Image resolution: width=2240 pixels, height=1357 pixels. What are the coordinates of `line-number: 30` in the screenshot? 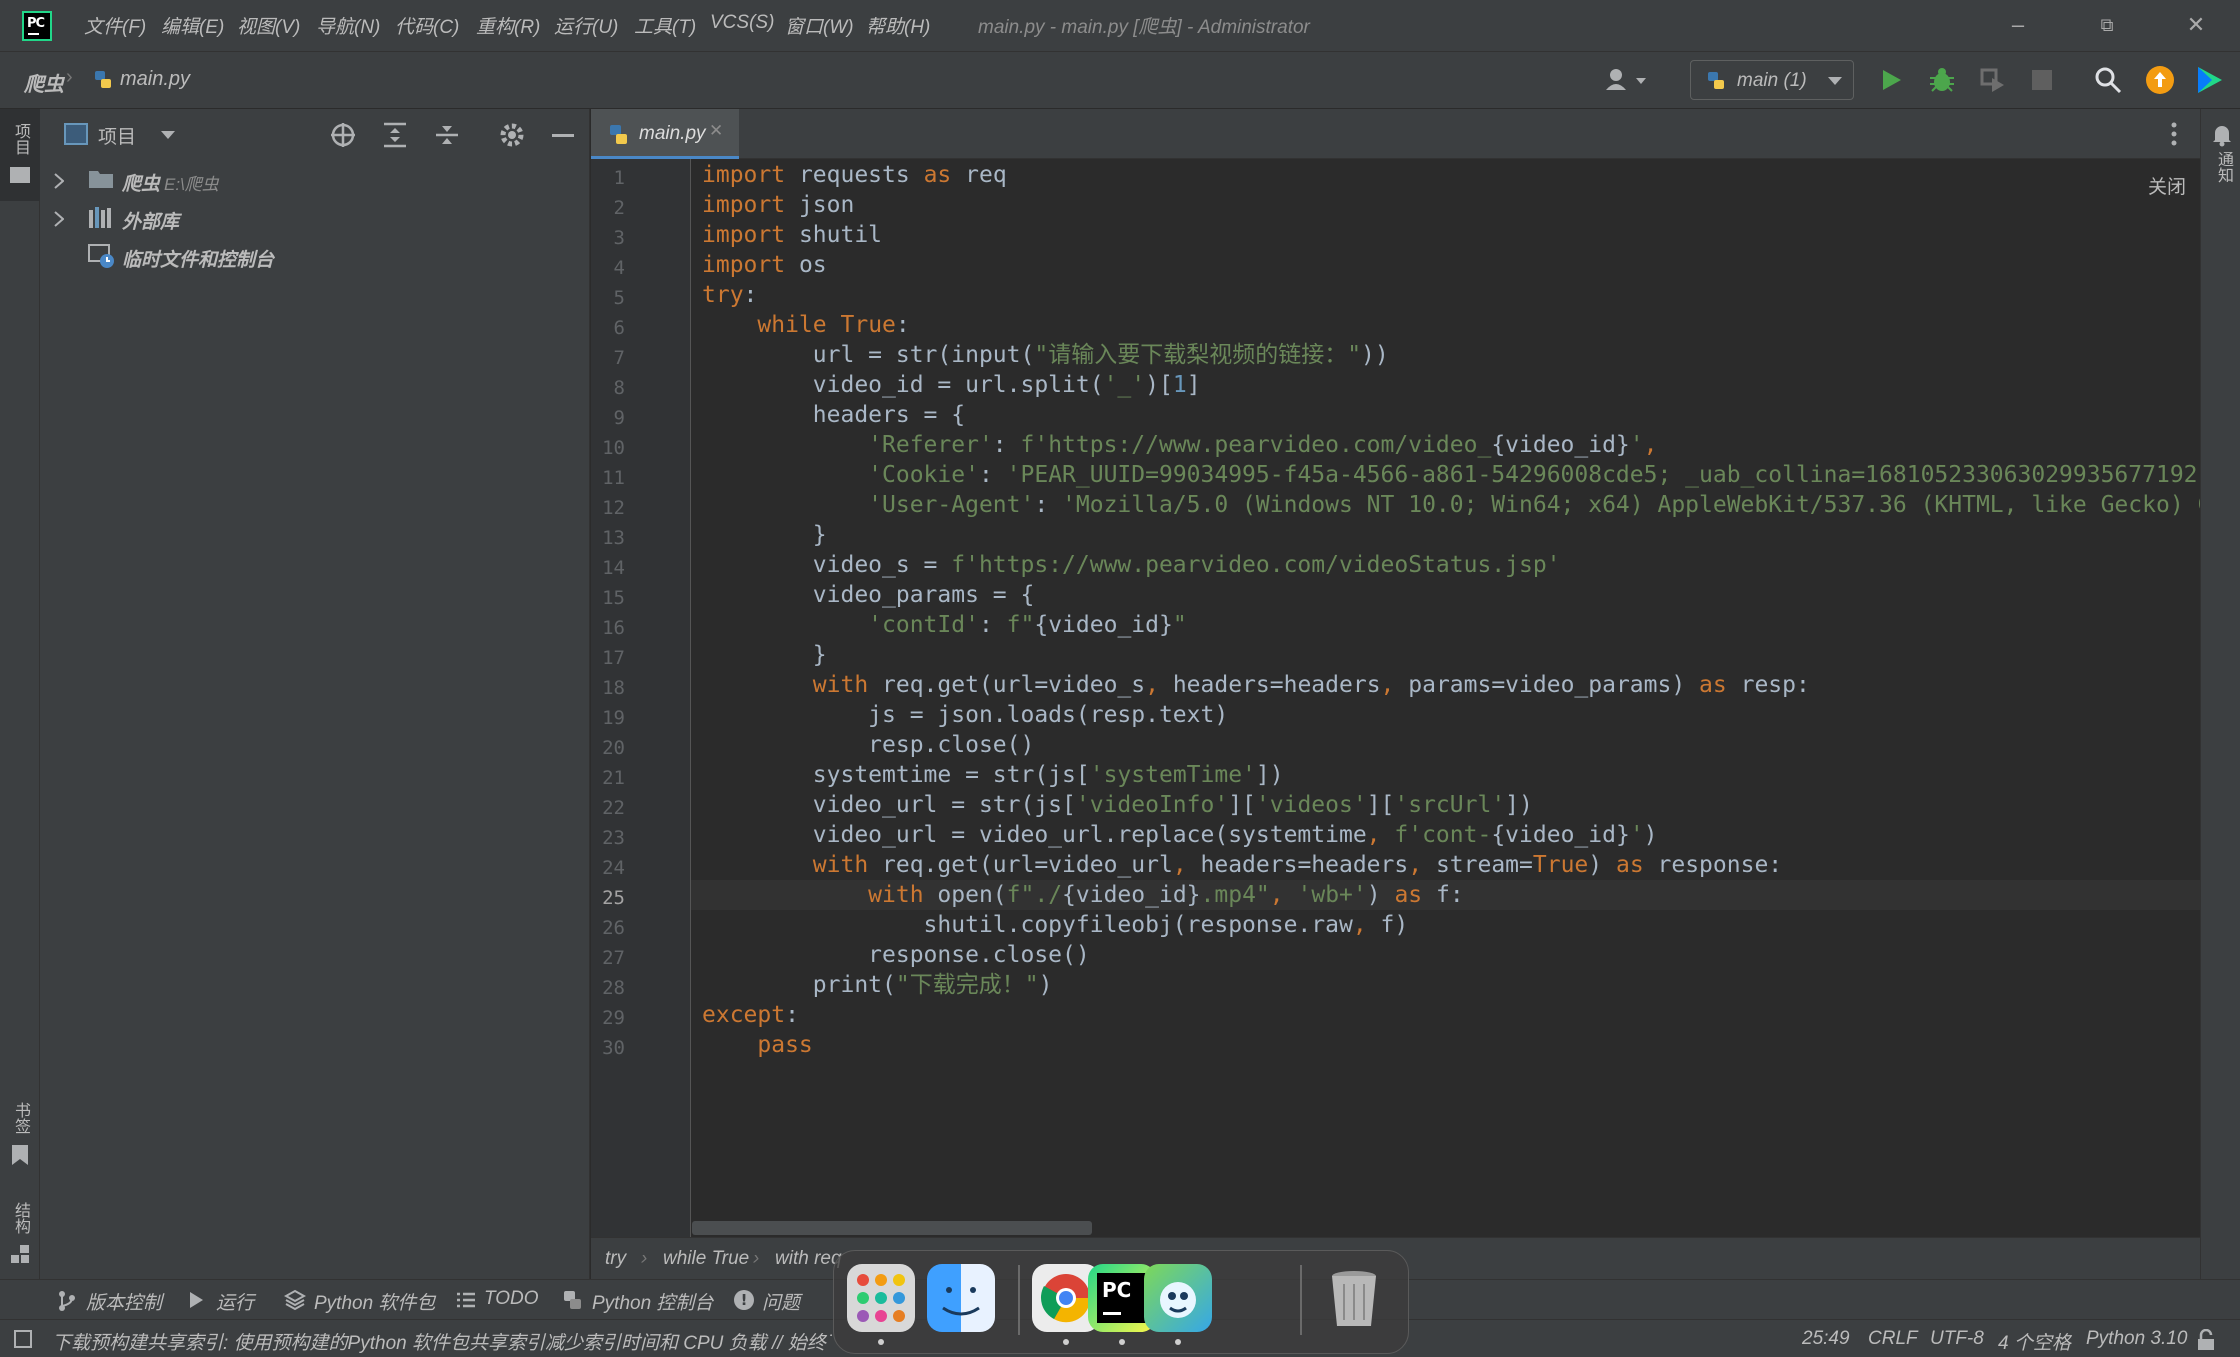 It's located at (608, 1048).